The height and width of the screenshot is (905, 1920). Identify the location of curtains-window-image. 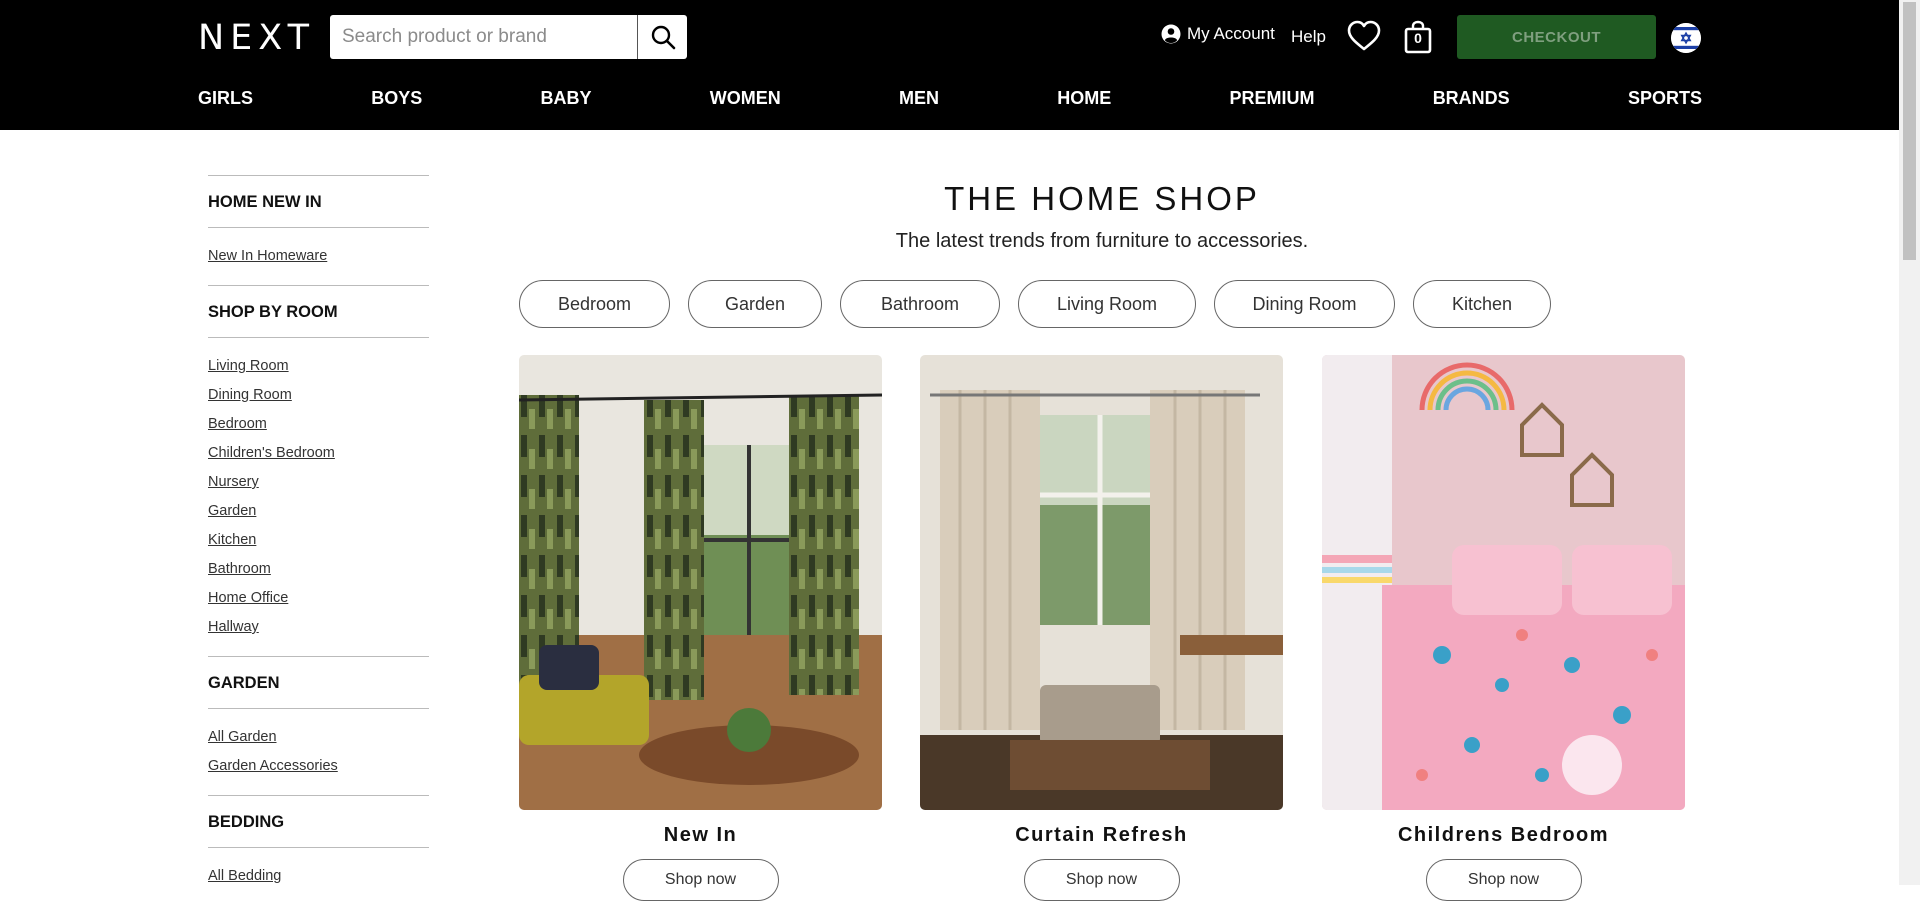
(1101, 582).